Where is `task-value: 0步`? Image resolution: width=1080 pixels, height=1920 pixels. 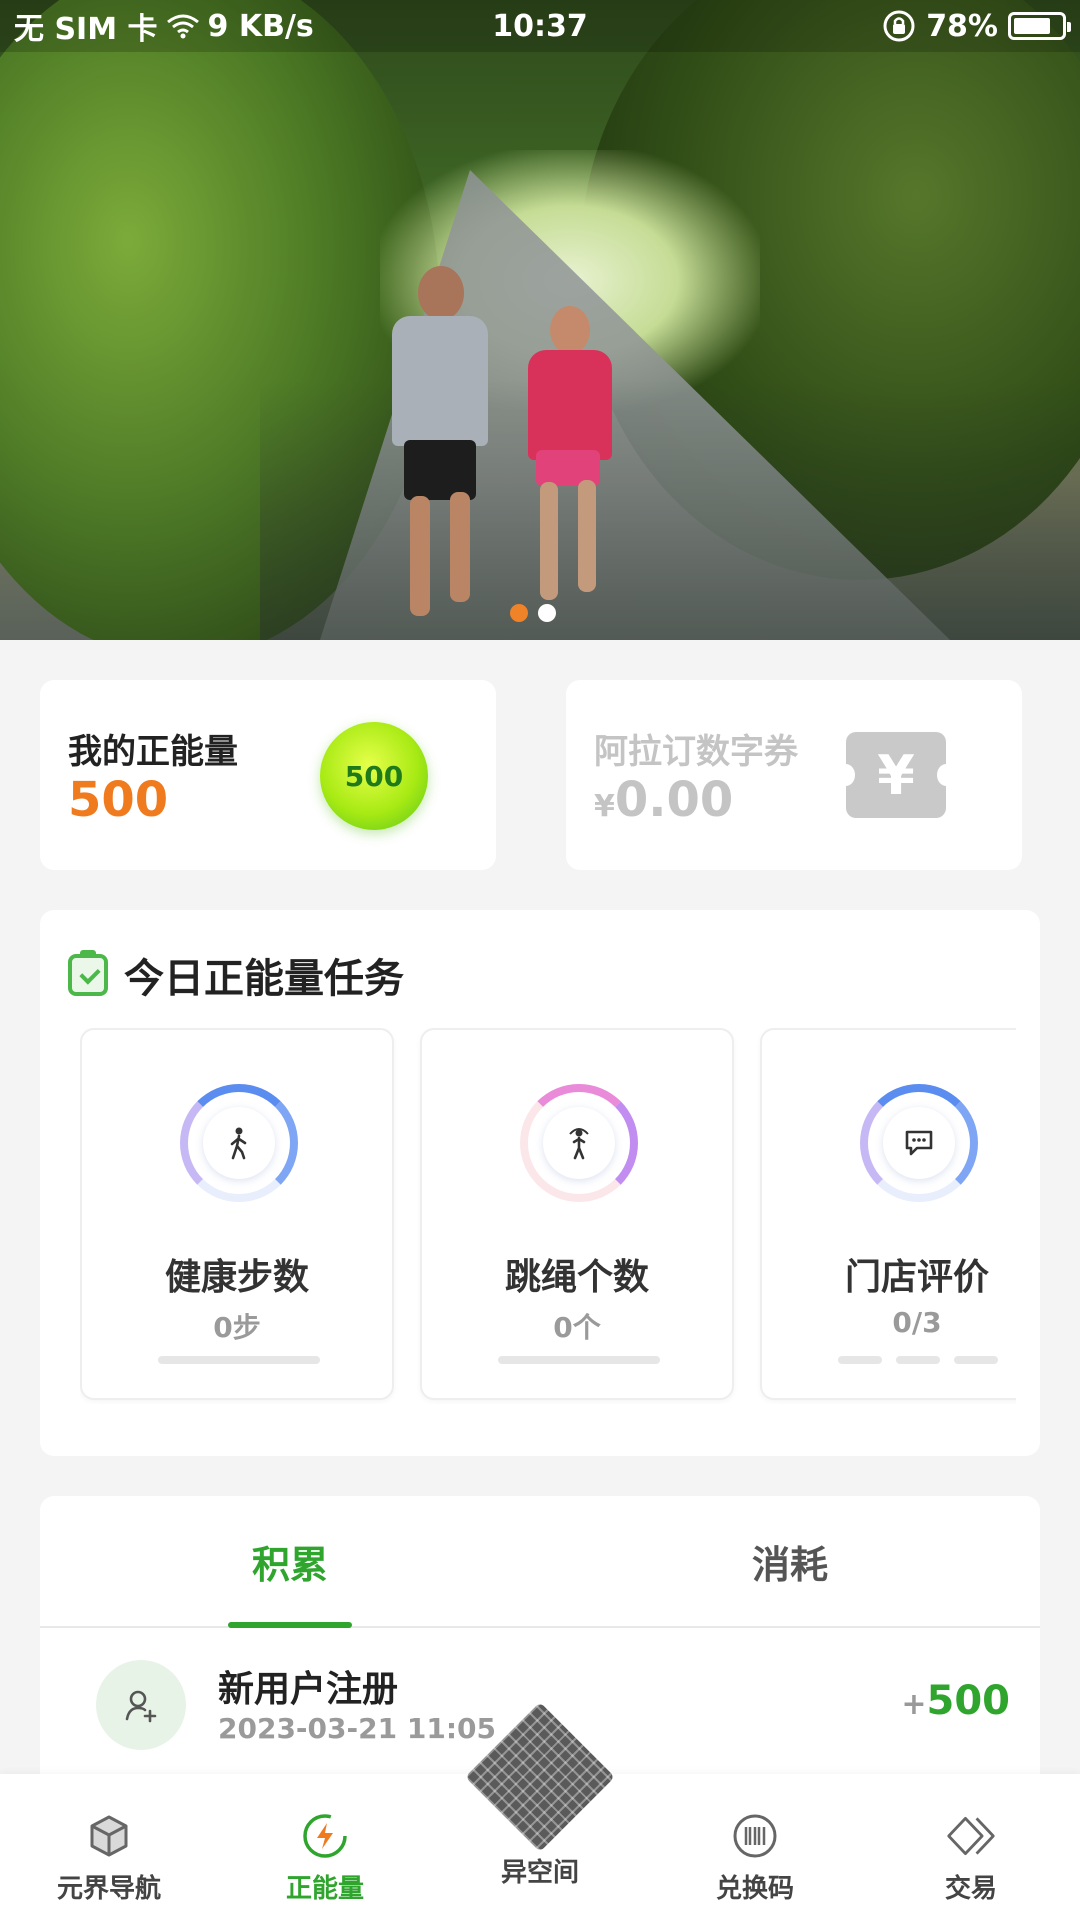
task-value: 0步 is located at coordinates (237, 1327).